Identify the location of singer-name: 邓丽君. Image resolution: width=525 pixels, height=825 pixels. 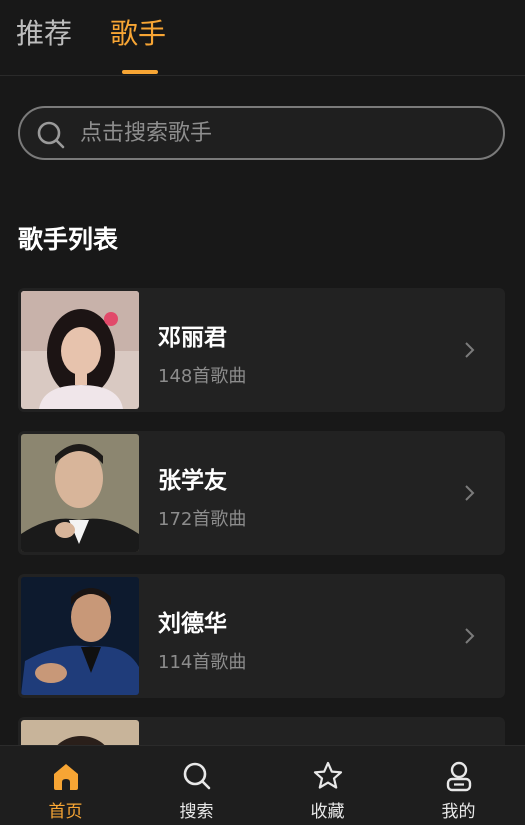
(192, 338).